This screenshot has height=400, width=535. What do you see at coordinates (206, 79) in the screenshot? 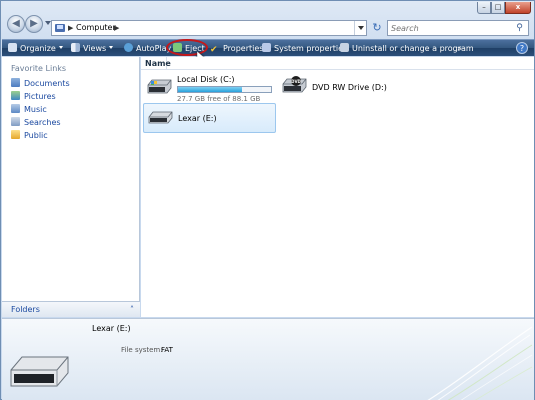
I see `drive-label: Local Disk (C:)` at bounding box center [206, 79].